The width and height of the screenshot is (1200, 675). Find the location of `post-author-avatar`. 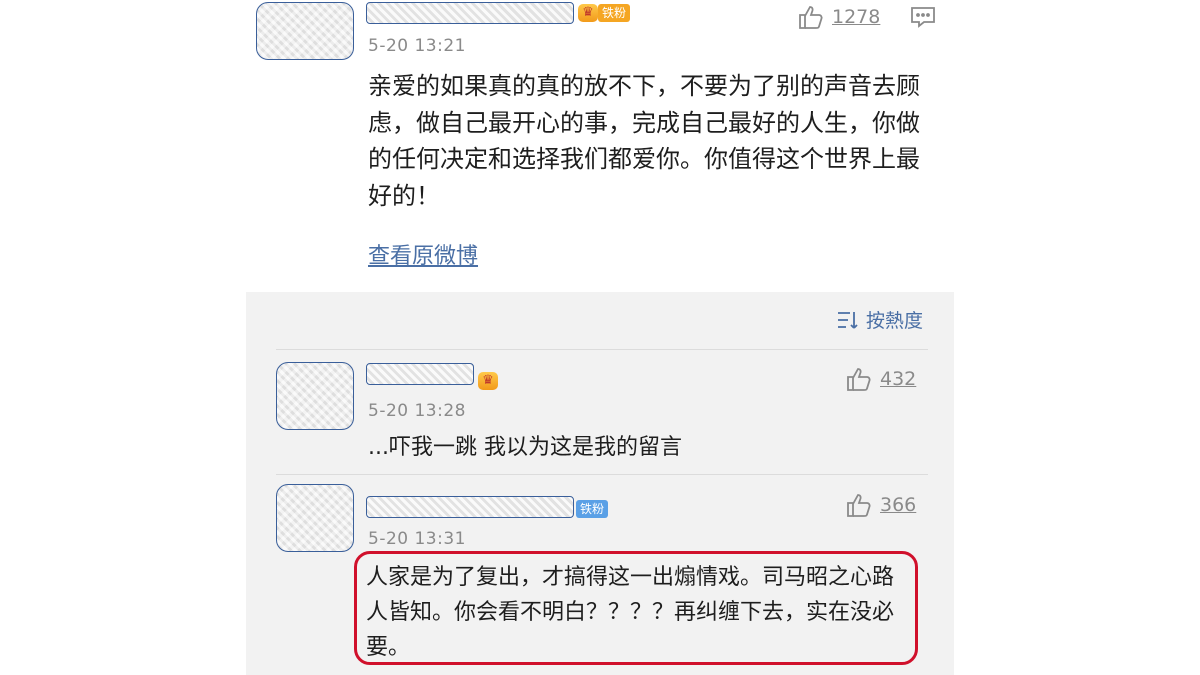

post-author-avatar is located at coordinates (305, 31).